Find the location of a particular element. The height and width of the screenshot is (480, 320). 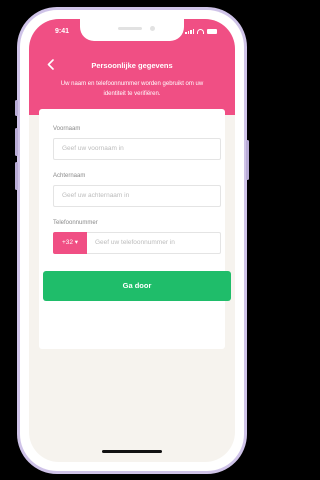

mute-switch is located at coordinates (16, 108).